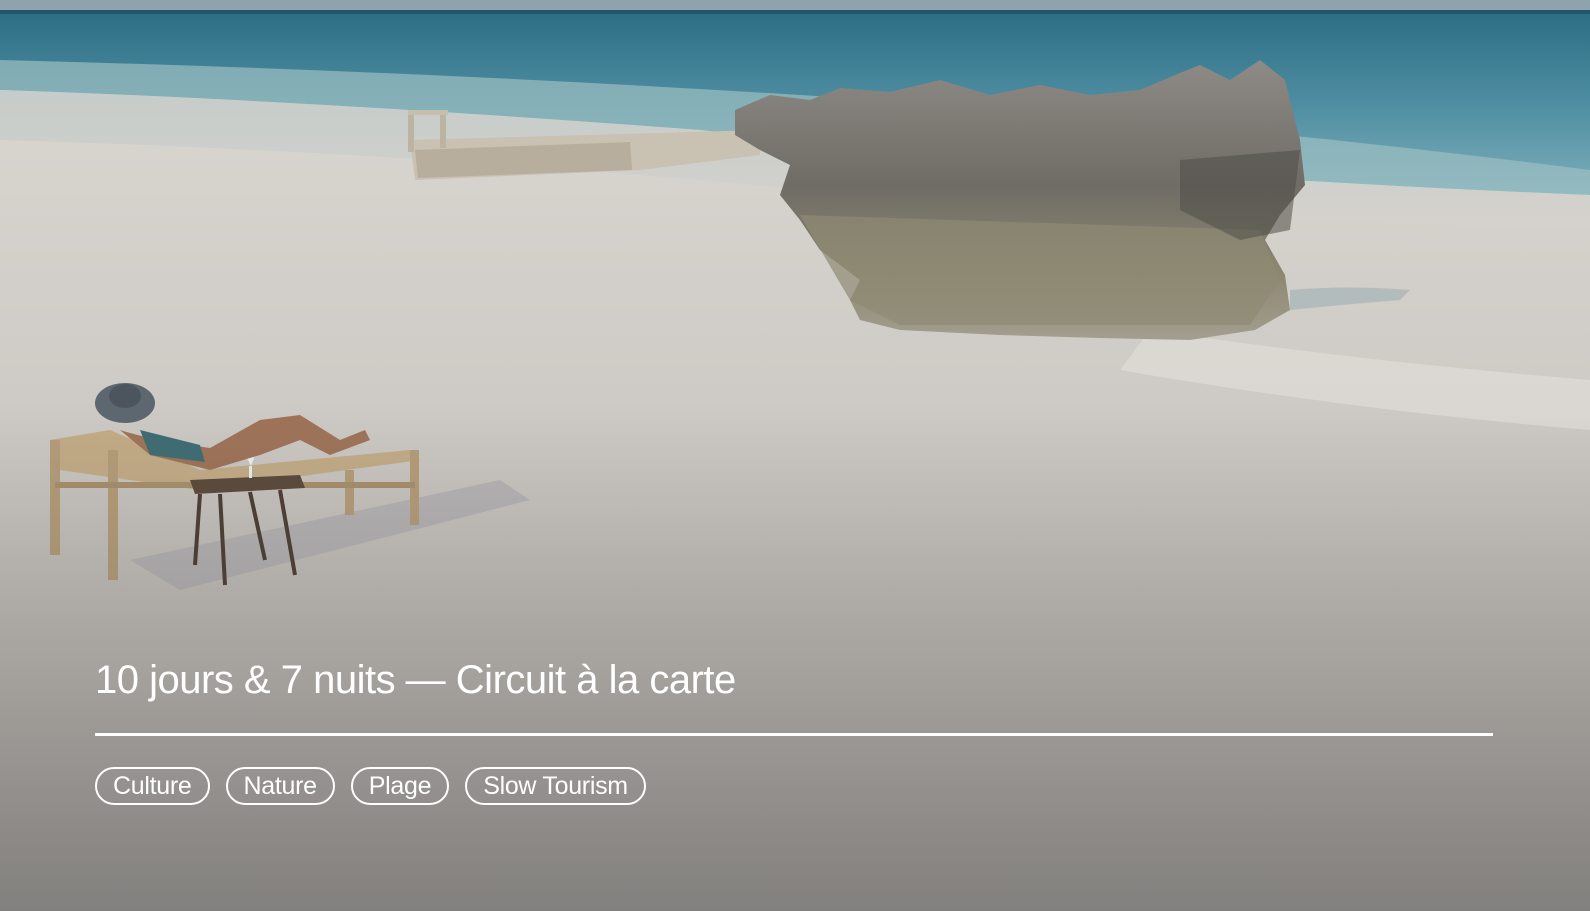 The image size is (1590, 911). What do you see at coordinates (794, 680) in the screenshot?
I see `card-title: 10 jours & 7 nuits — Circuit à la carte` at bounding box center [794, 680].